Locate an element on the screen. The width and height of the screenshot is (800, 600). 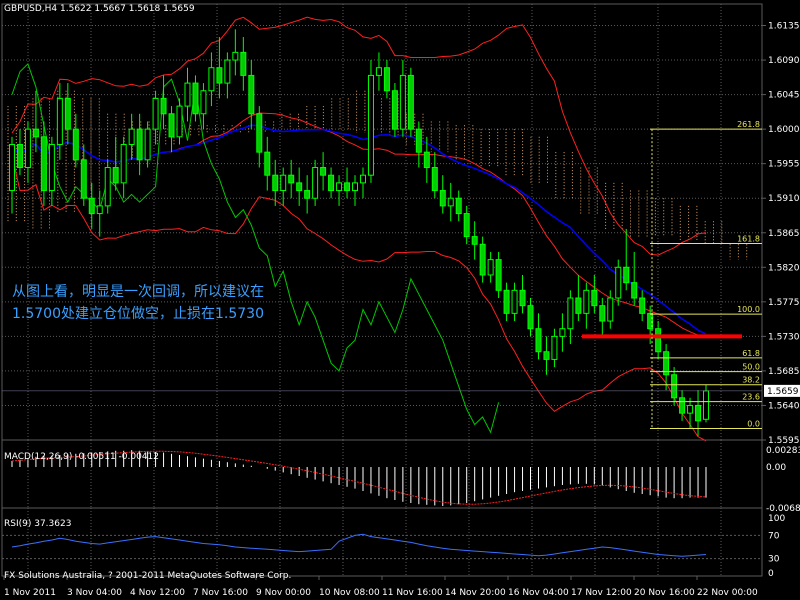
time-tick-label: 17 Nov 12:00 is located at coordinates (601, 593).